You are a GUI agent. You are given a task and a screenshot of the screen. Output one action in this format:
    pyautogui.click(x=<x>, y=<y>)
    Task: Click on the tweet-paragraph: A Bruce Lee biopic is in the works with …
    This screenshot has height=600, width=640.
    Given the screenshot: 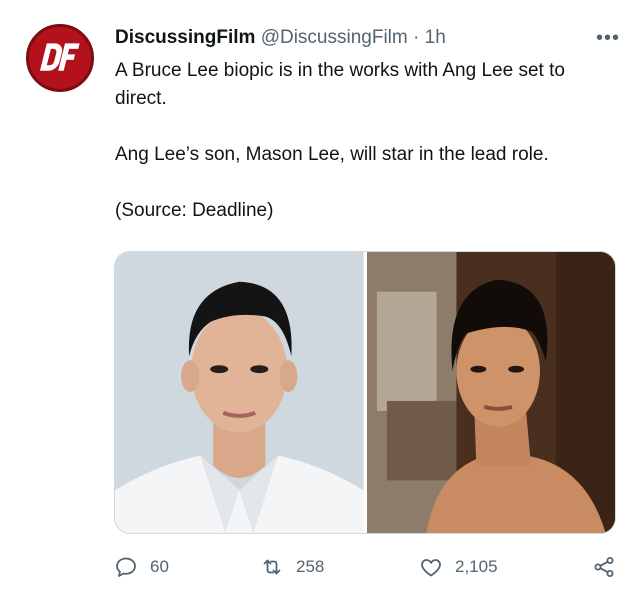 What is the action you would take?
    pyautogui.click(x=340, y=84)
    